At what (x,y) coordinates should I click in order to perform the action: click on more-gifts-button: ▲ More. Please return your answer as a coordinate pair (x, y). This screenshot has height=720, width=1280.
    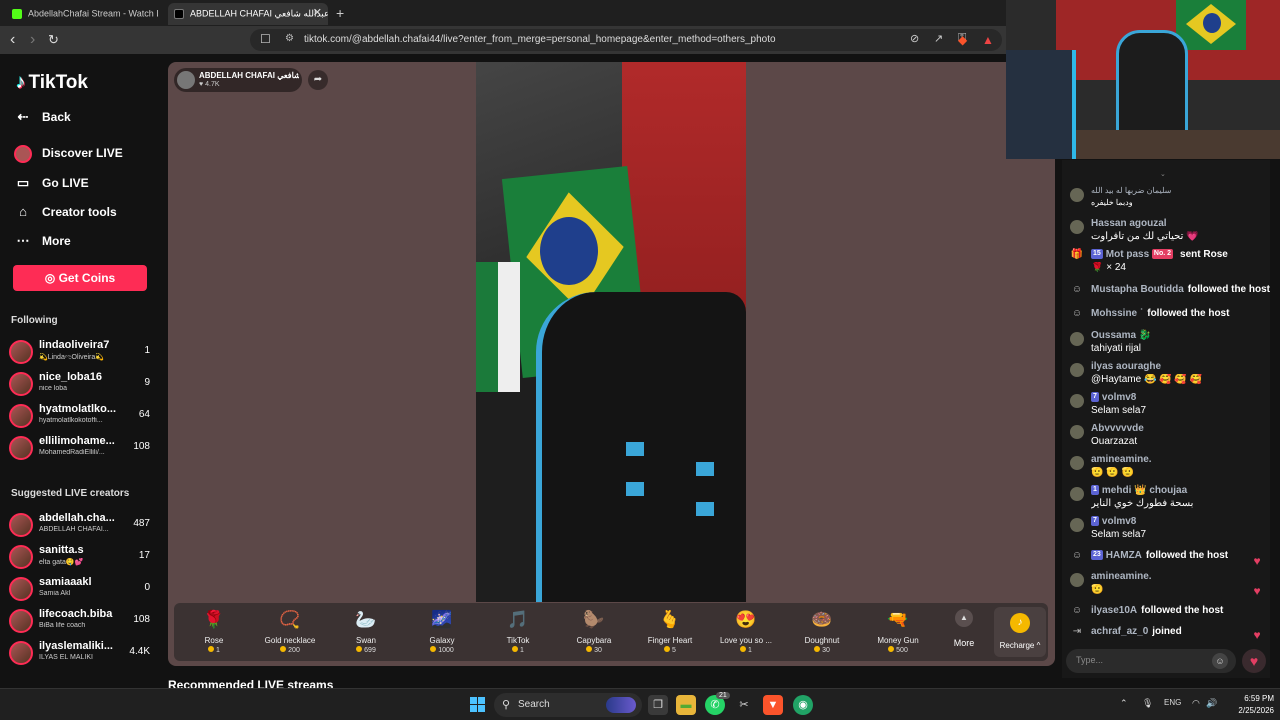
    Looking at the image, I should click on (964, 628).